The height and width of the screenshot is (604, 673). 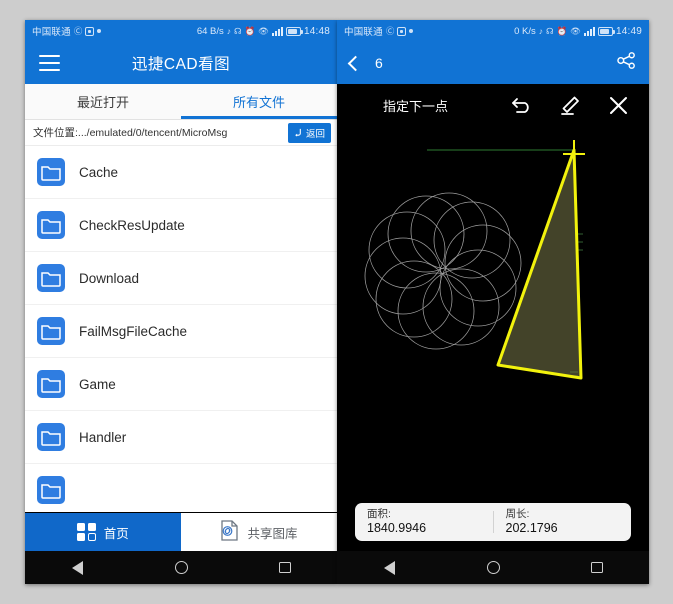 I want to click on tab-recent-label: 最近打开, so click(x=102, y=102).